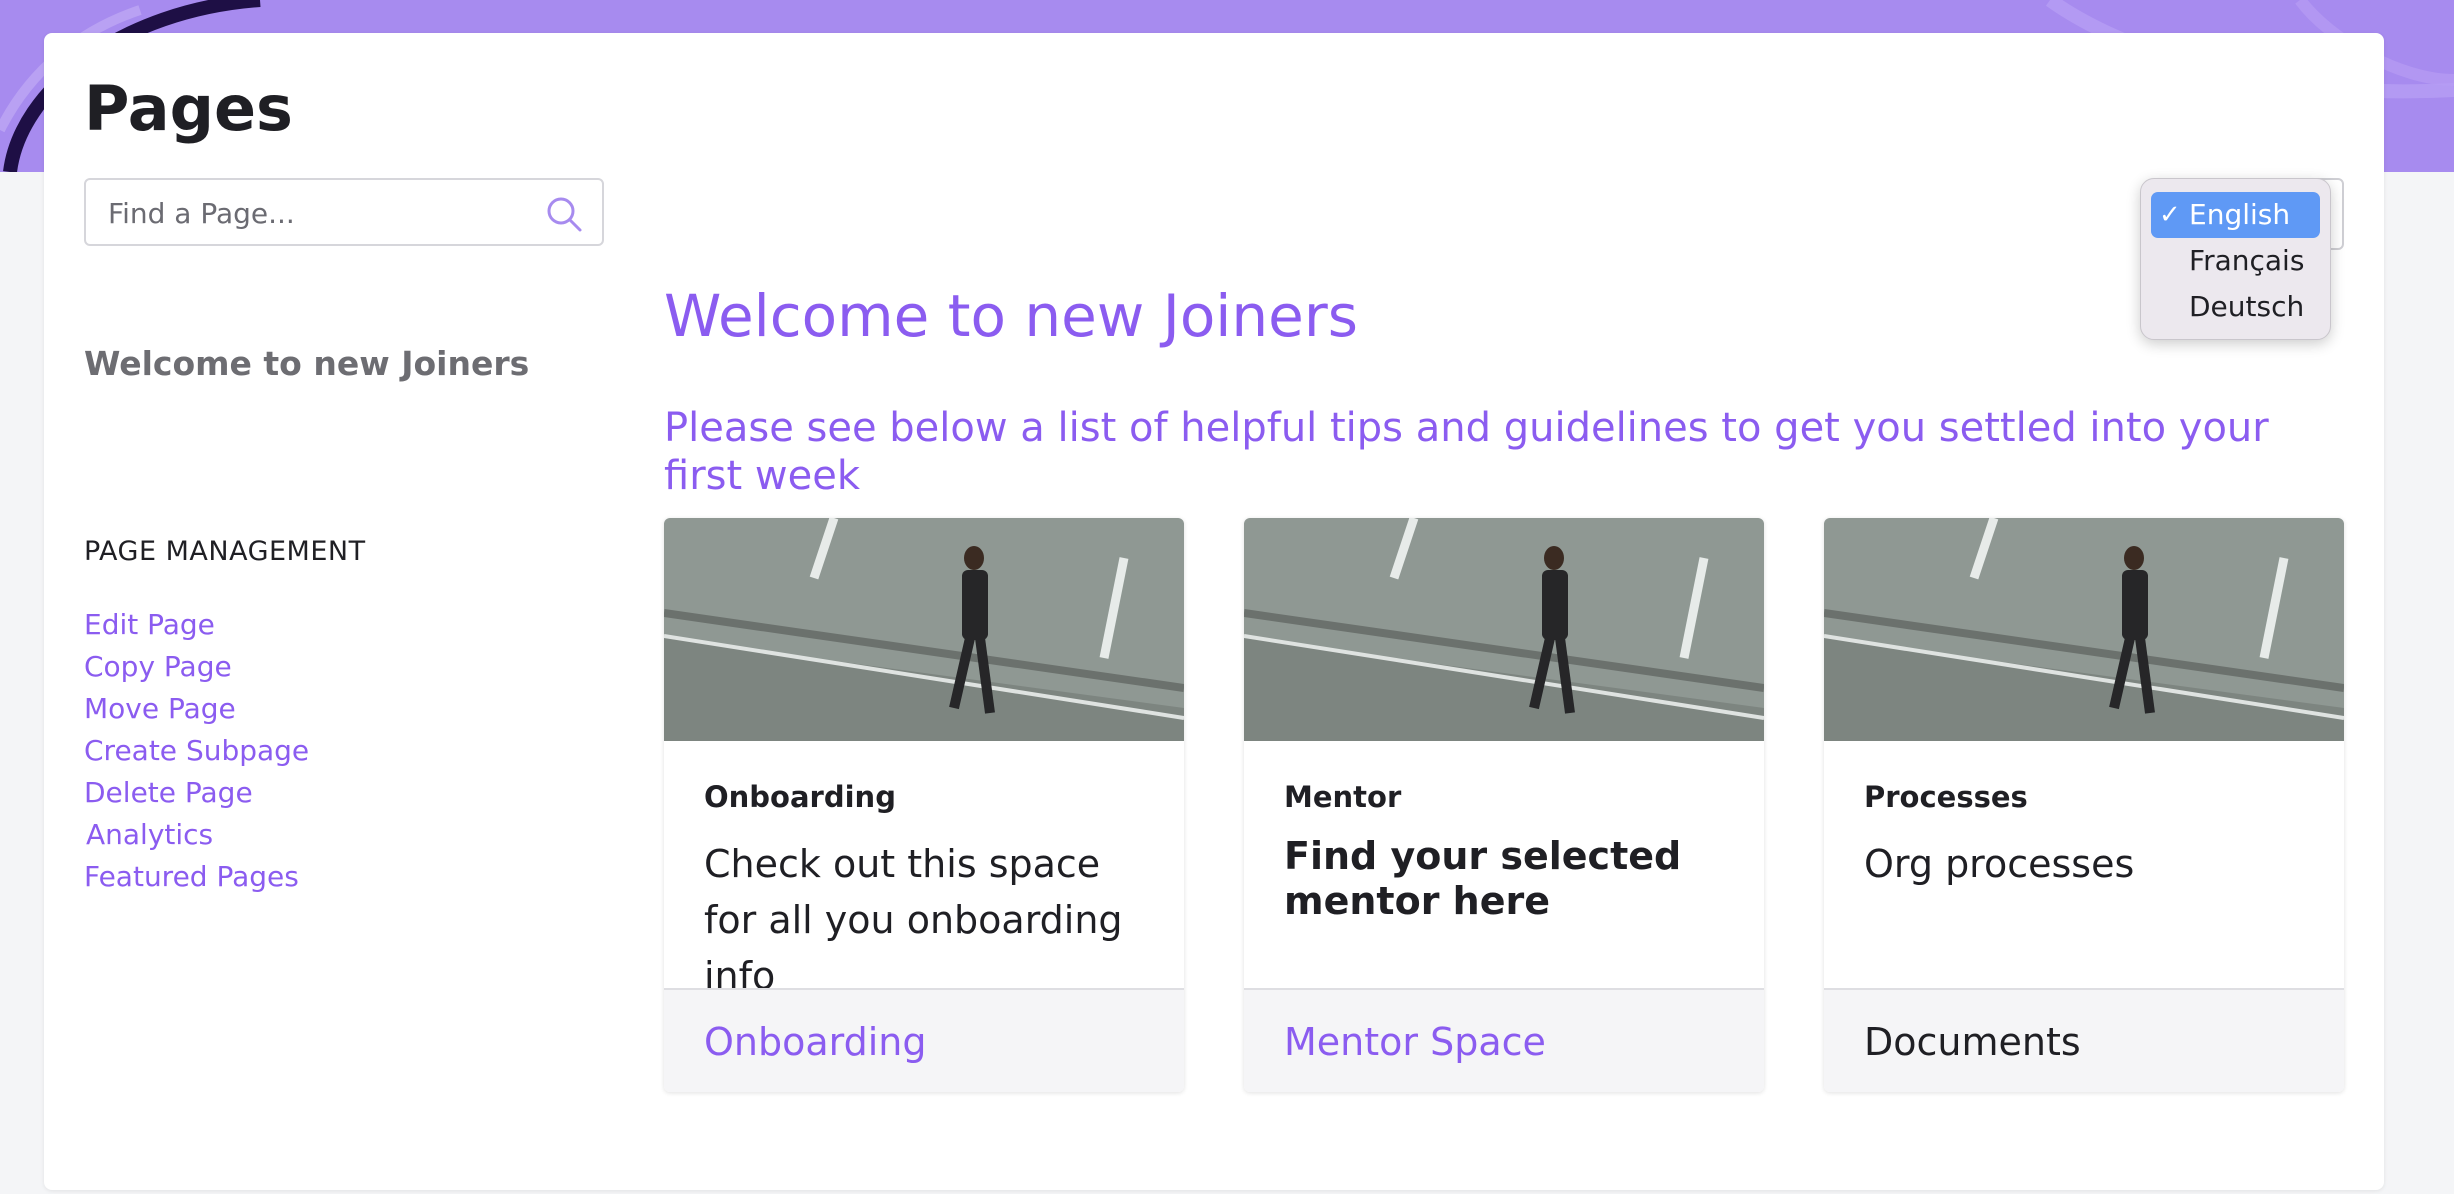  I want to click on language-dropdown-menu: ✓ English Français Deutsch, so click(2235, 259).